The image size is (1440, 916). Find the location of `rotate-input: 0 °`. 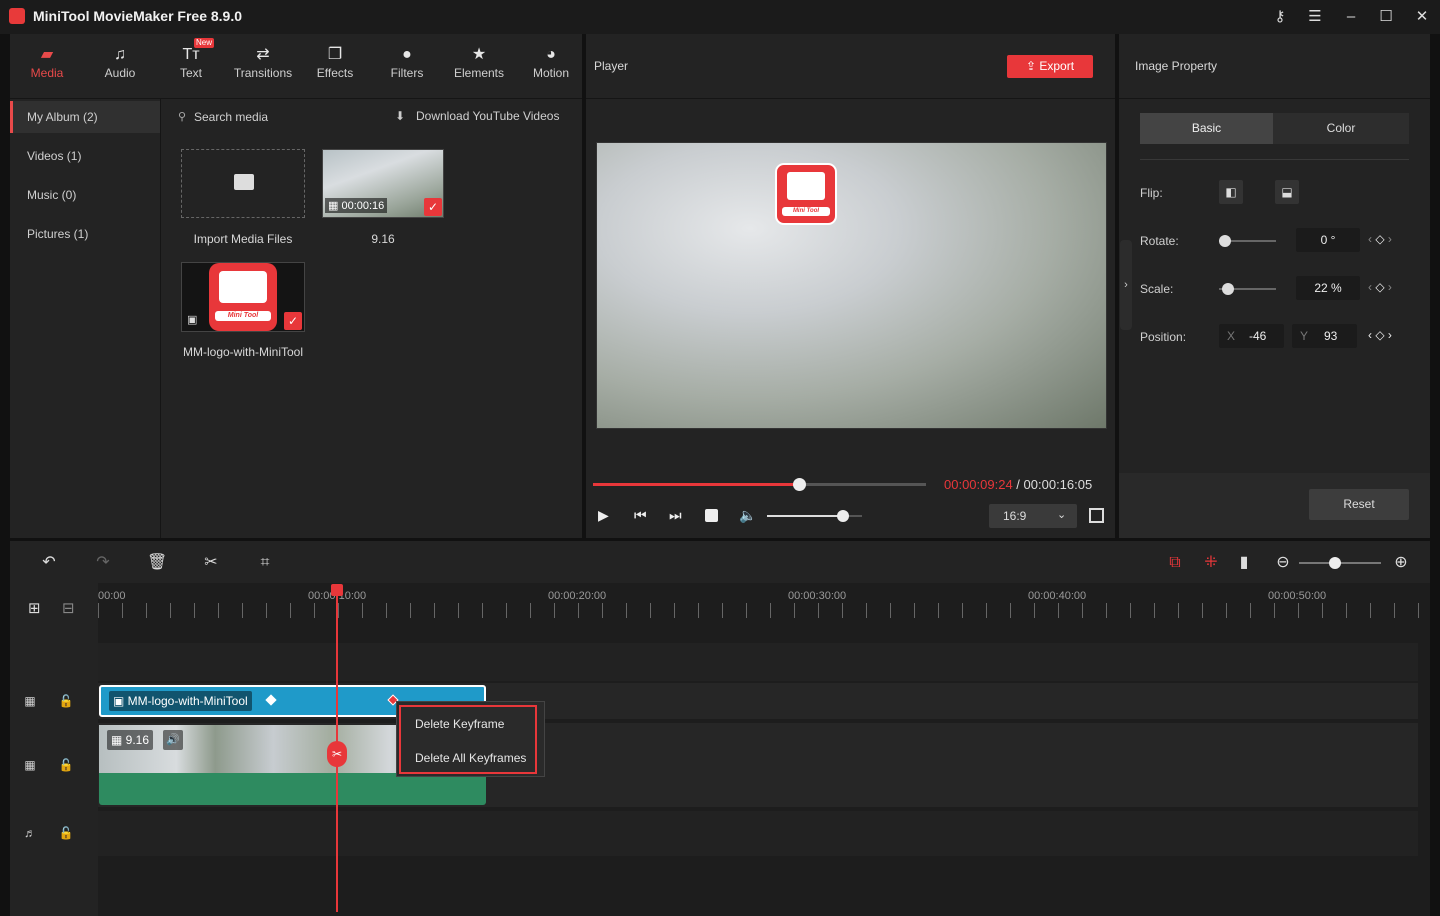

rotate-input: 0 ° is located at coordinates (1328, 240).